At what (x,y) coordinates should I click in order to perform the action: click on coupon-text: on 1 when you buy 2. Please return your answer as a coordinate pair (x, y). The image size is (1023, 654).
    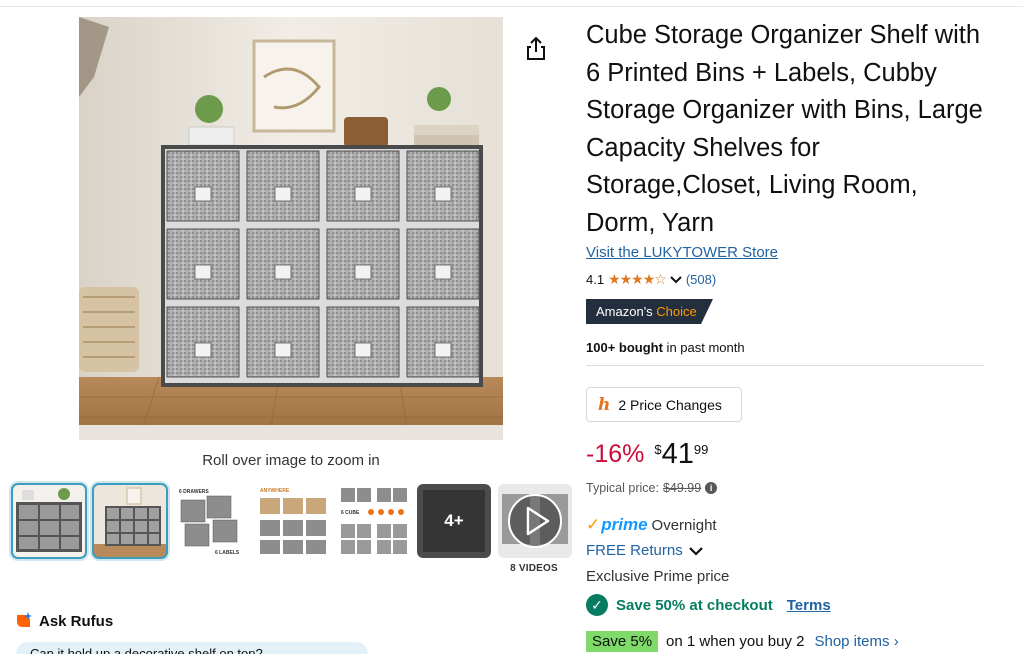
    Looking at the image, I should click on (735, 641).